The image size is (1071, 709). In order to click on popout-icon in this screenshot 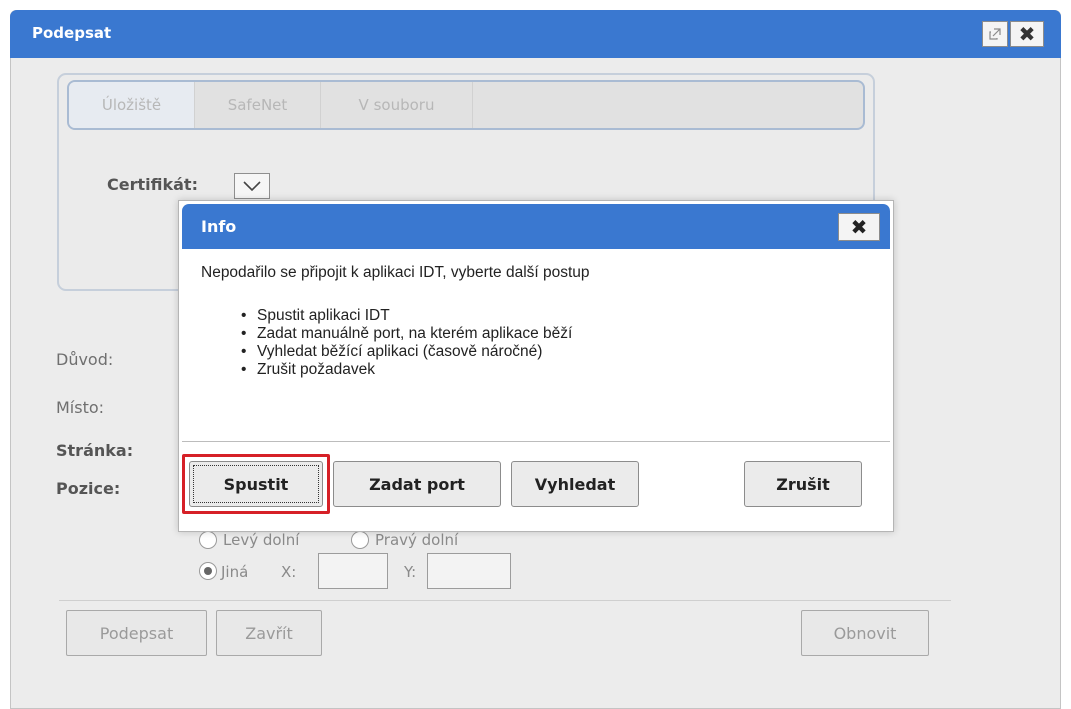, I will do `click(995, 34)`.